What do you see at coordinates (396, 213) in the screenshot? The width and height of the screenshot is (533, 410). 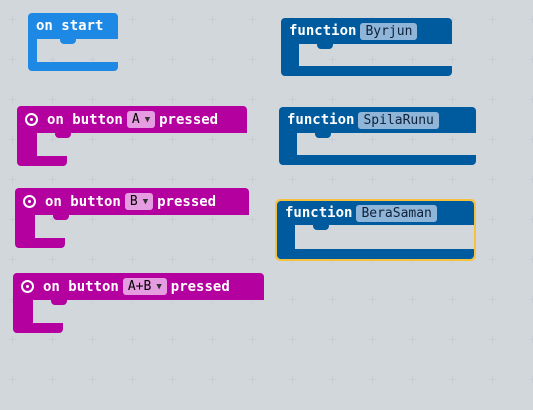 I see `function-name-field: BeraSaman` at bounding box center [396, 213].